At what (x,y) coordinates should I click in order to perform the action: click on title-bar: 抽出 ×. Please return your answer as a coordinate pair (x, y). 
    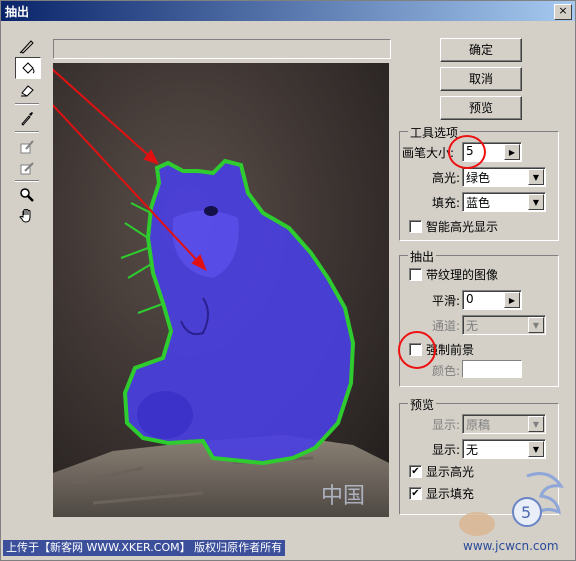
    Looking at the image, I should click on (288, 11).